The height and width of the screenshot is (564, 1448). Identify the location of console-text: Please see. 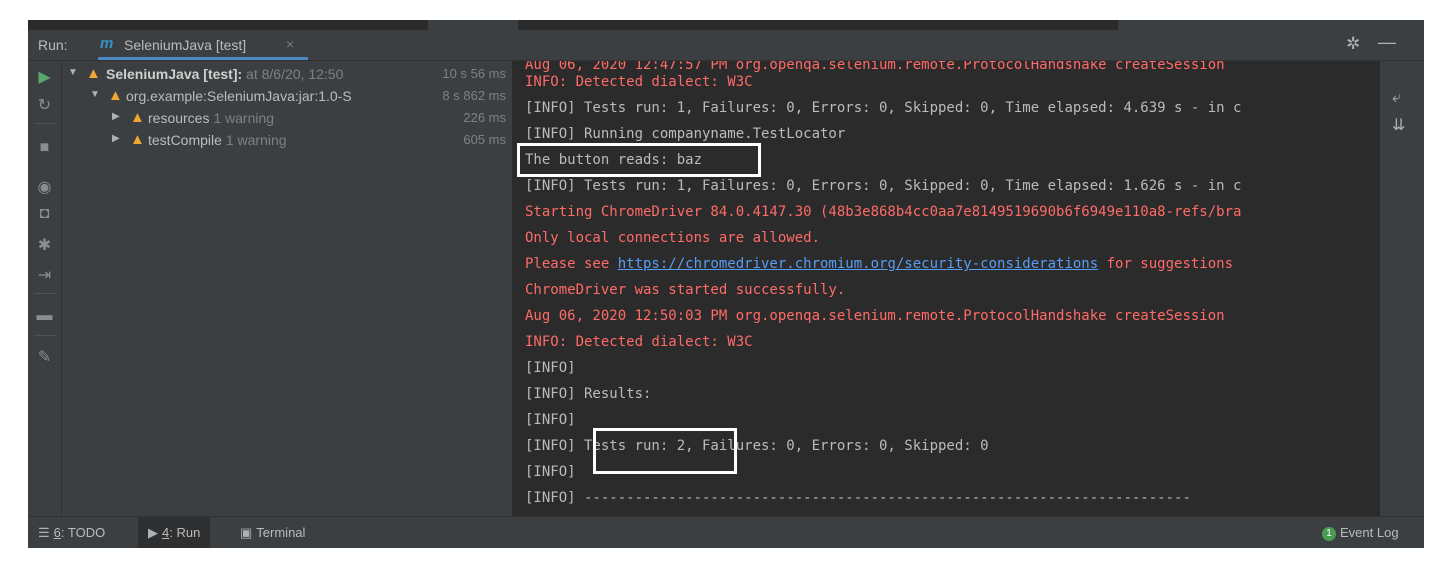
(571, 264).